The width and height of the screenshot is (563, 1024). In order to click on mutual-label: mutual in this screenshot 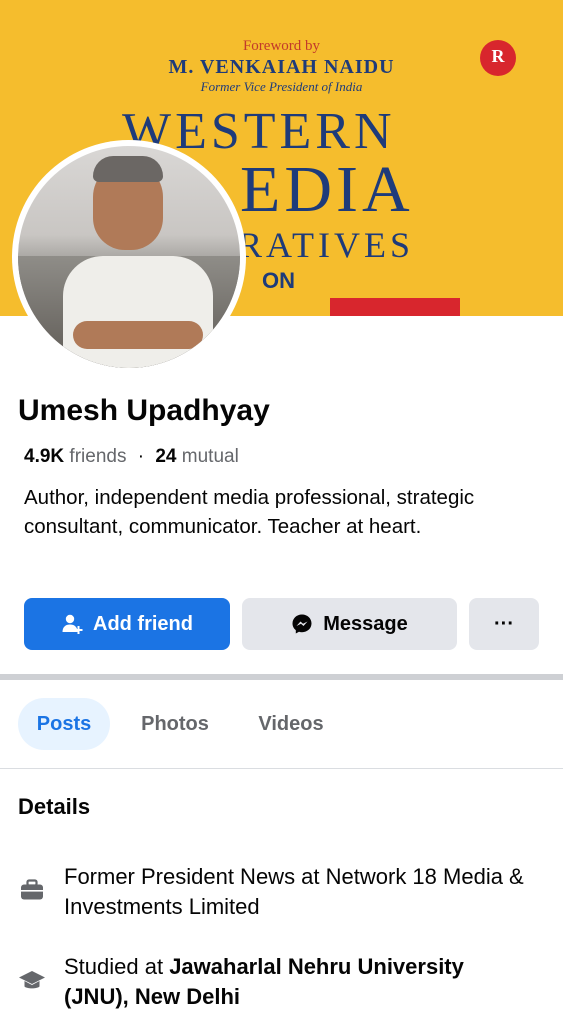, I will do `click(210, 456)`.